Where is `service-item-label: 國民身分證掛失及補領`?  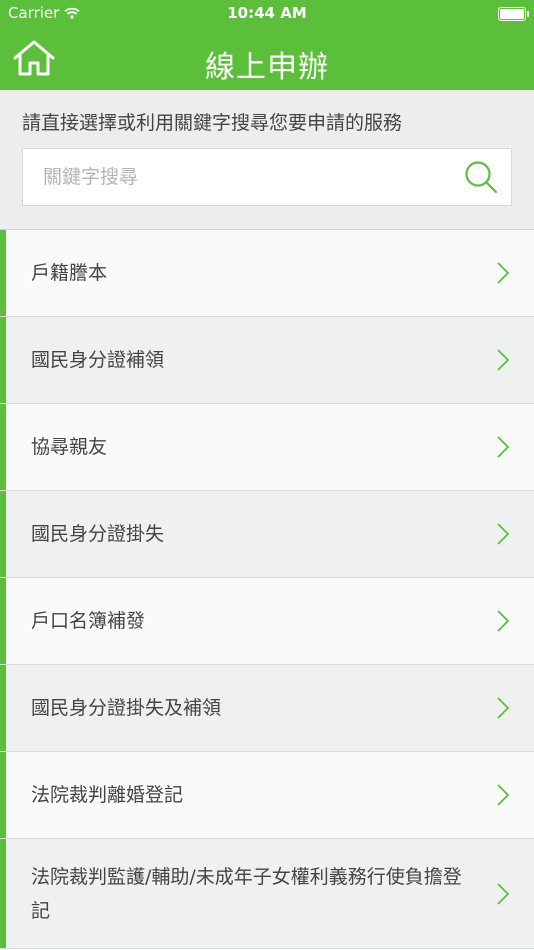
service-item-label: 國民身分證掛失及補領 is located at coordinates (126, 708).